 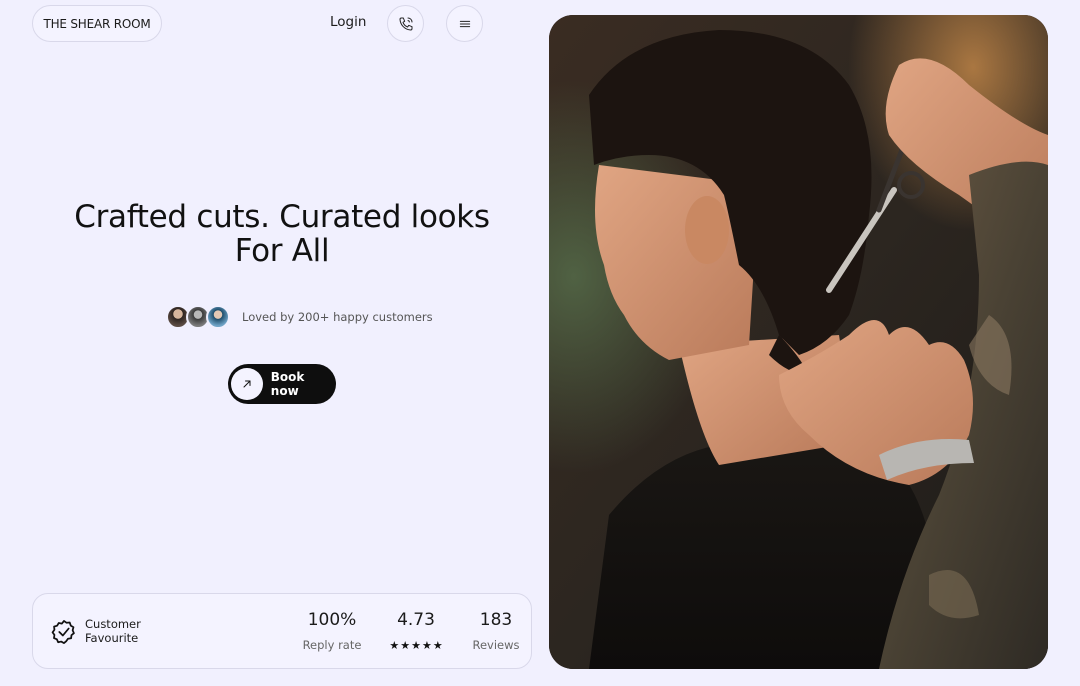 What do you see at coordinates (337, 317) in the screenshot?
I see `loved-text: Loved by 200+ happy customers` at bounding box center [337, 317].